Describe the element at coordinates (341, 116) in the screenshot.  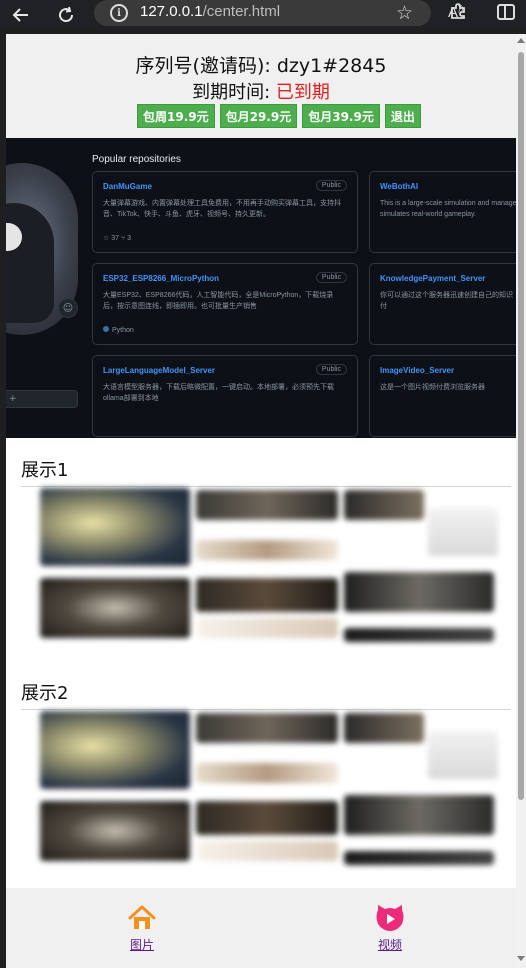
I see `monthly-plan-39-button: 包月39.9元` at that location.